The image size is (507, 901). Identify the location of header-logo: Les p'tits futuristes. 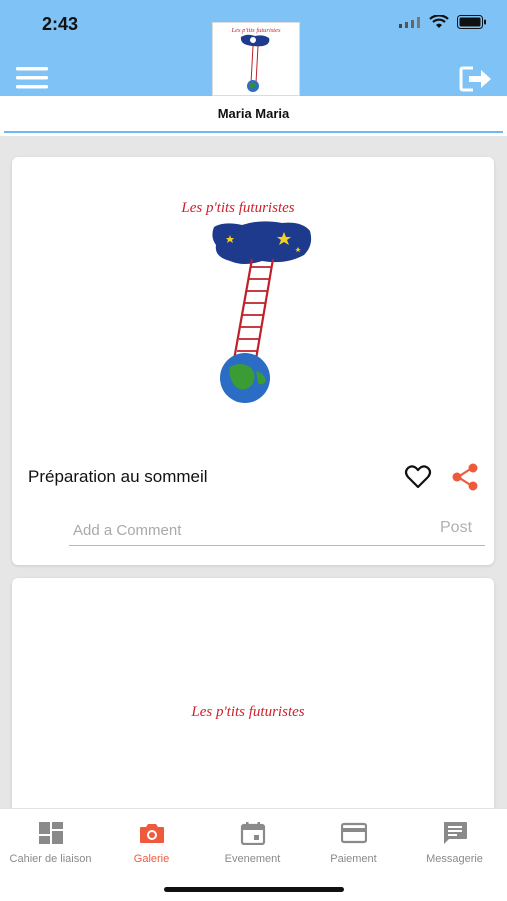
(256, 59).